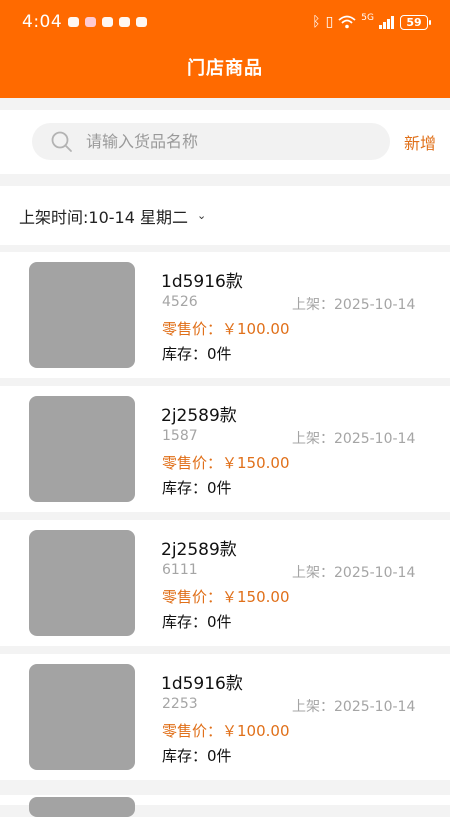 This screenshot has width=450, height=817. I want to click on bluetooth-icon: ᛒ, so click(316, 22).